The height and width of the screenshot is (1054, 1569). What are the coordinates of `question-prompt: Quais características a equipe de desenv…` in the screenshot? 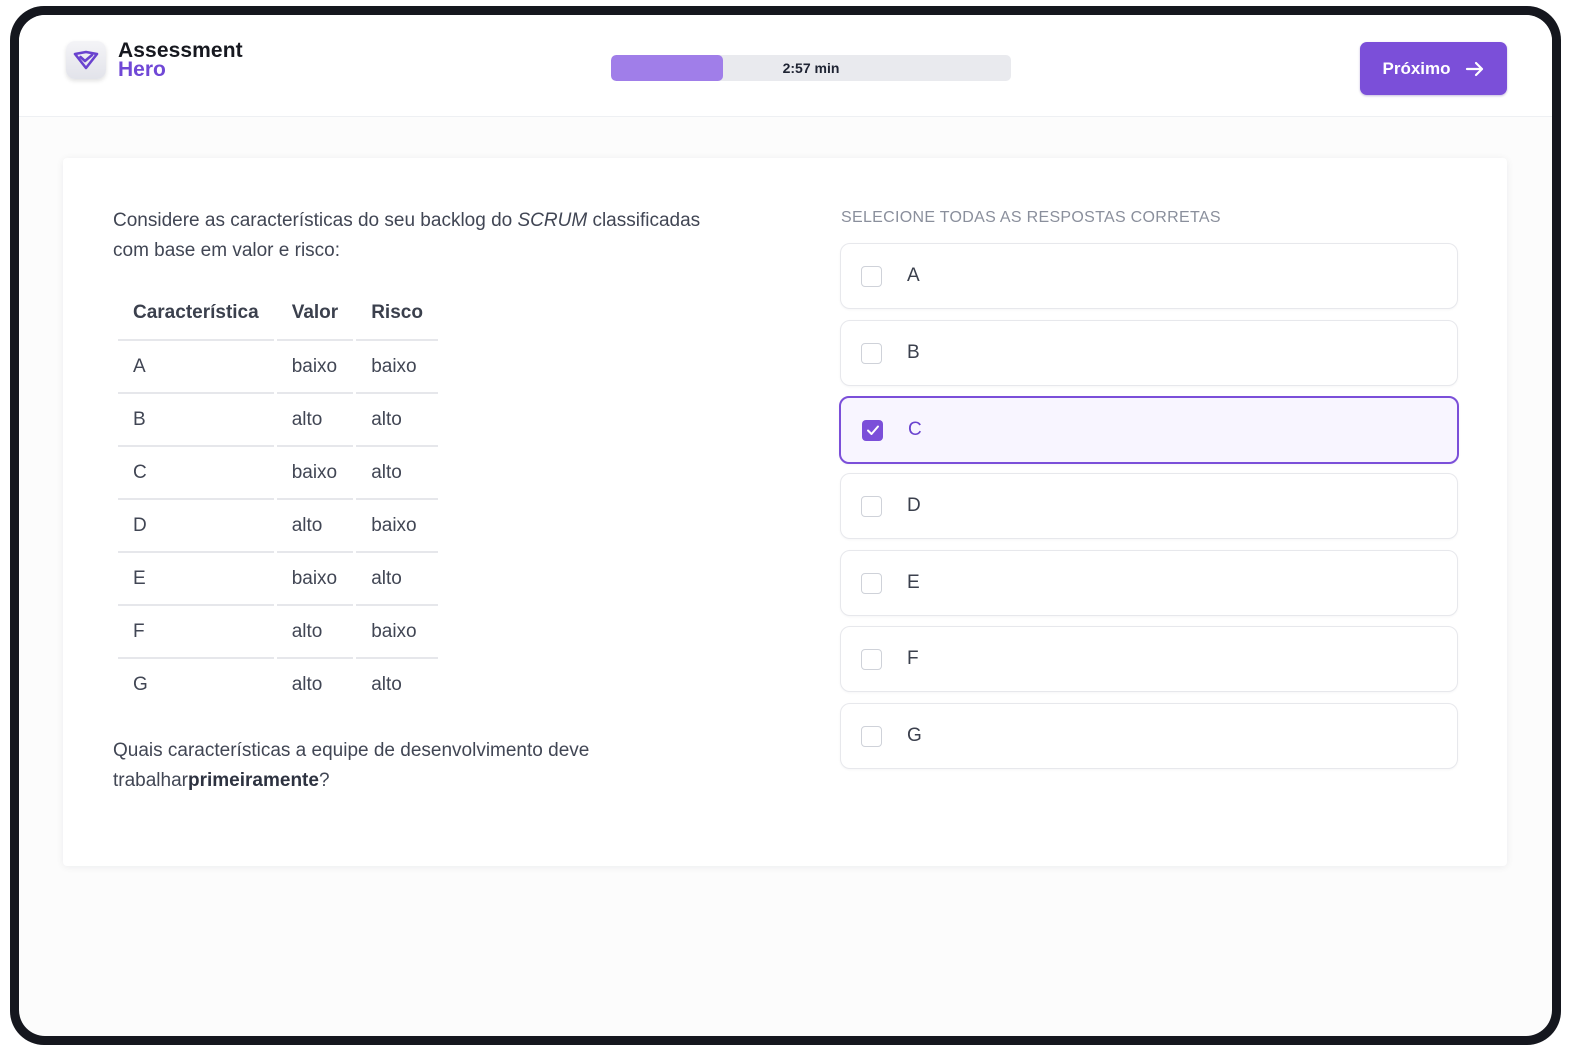 It's located at (423, 766).